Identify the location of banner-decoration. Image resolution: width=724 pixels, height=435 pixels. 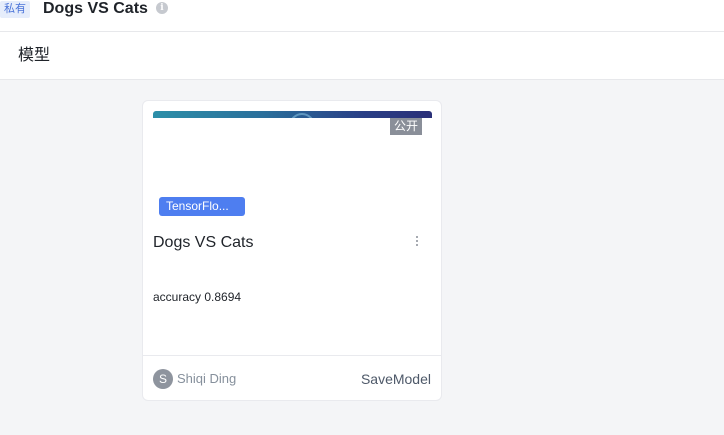
(302, 115).